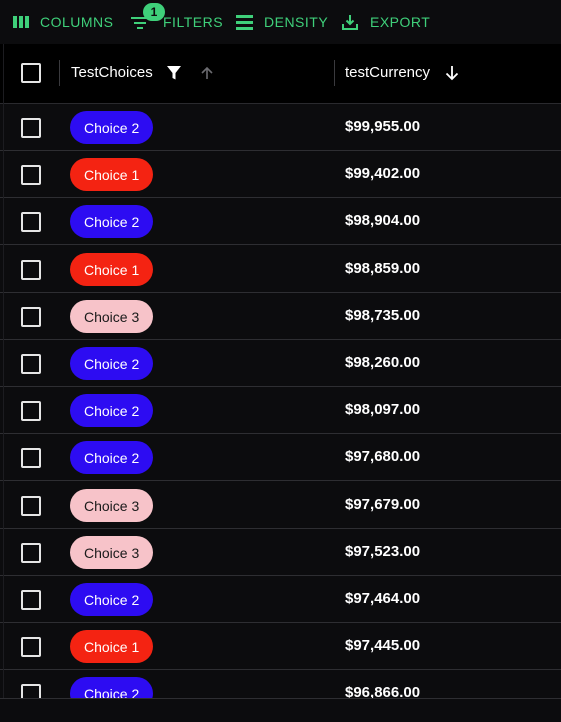 Image resolution: width=561 pixels, height=722 pixels. I want to click on column-header-testchoices: TestChoices, so click(197, 74).